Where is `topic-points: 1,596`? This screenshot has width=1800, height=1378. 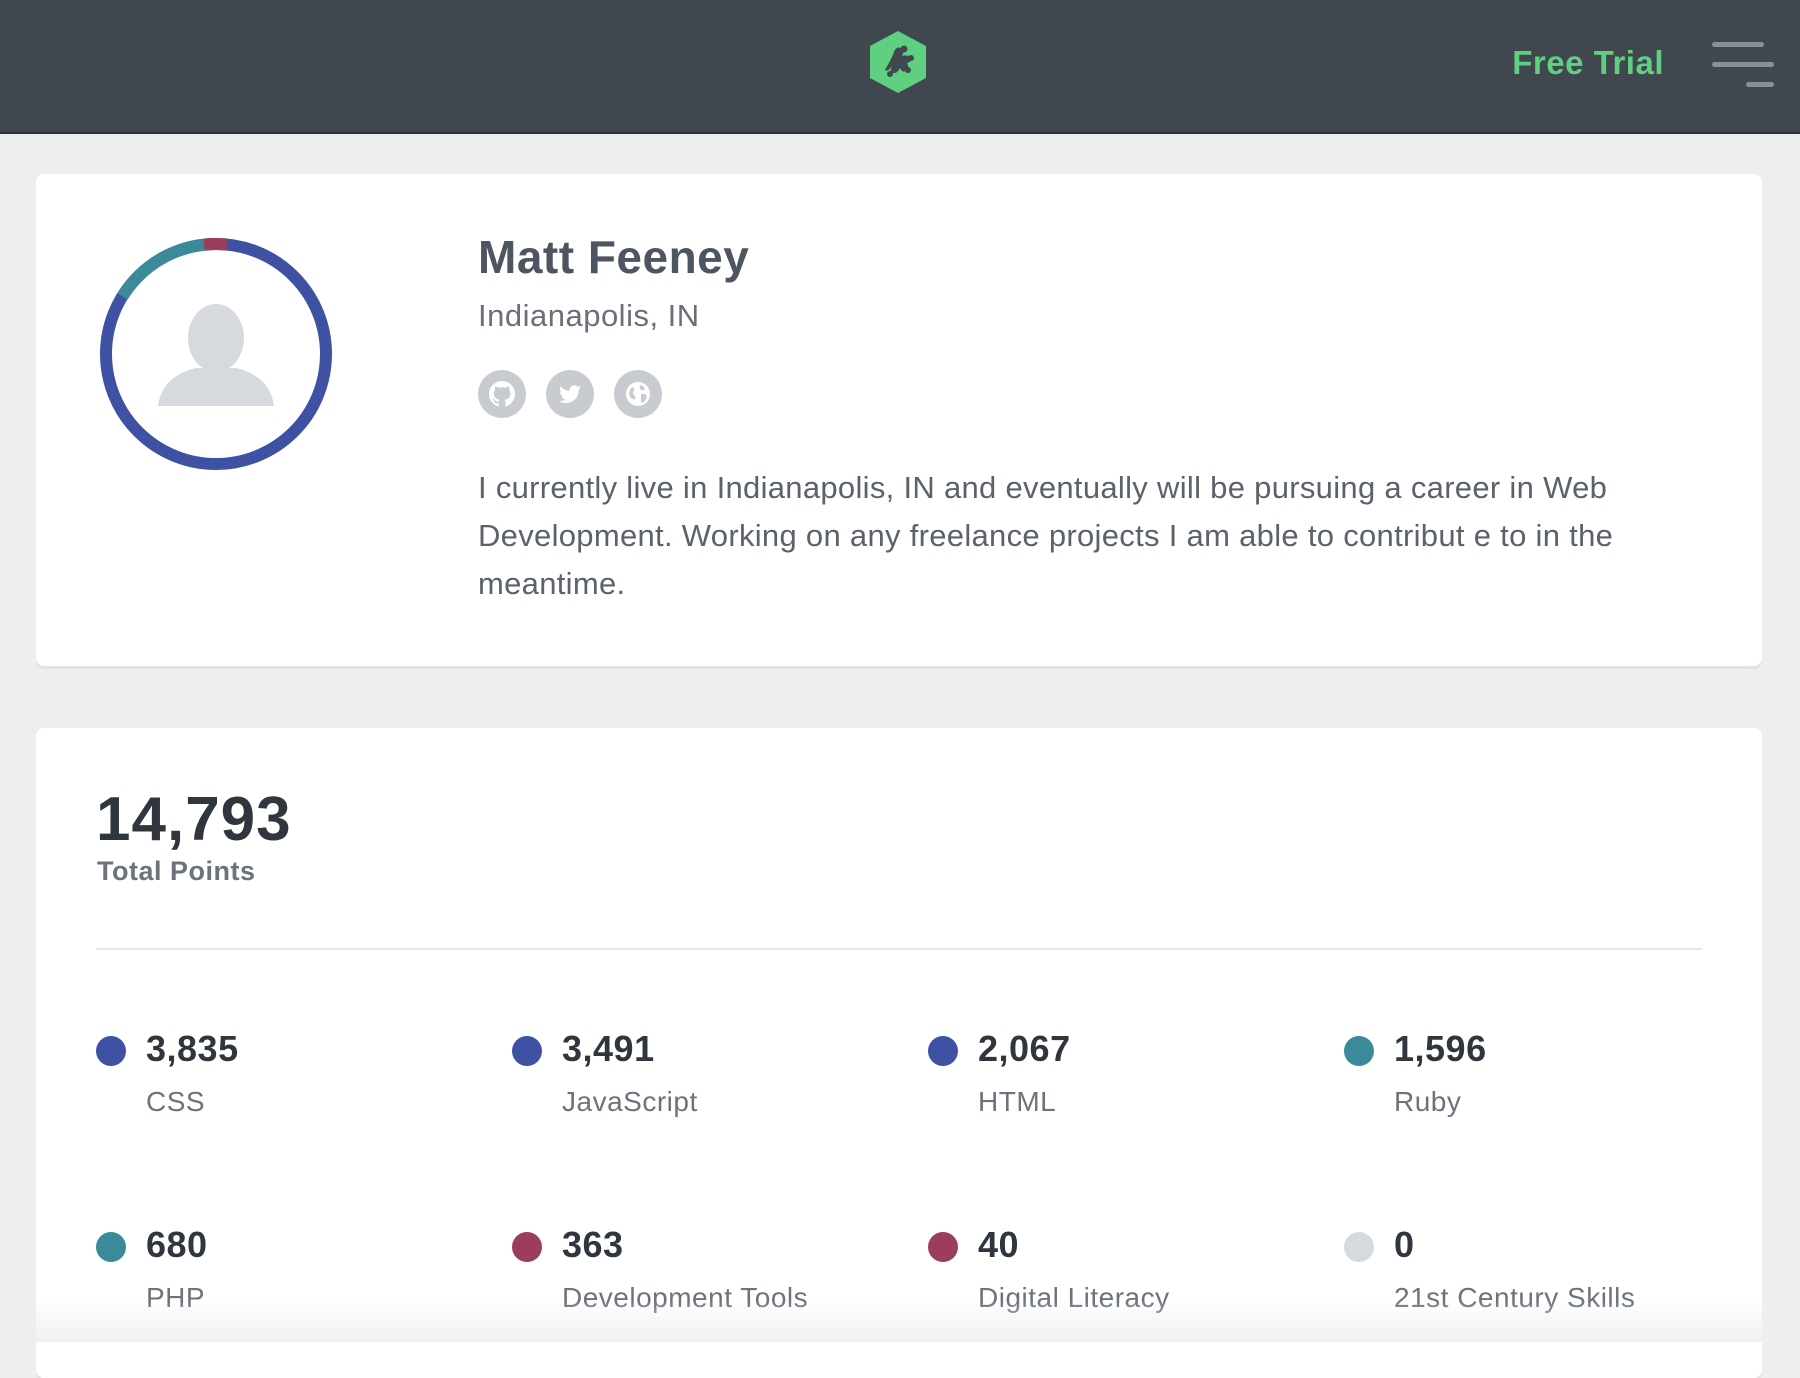
topic-points: 1,596 is located at coordinates (1440, 1048).